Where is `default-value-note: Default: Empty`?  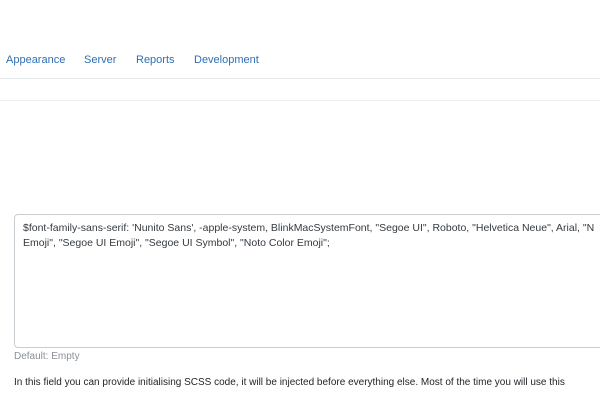
default-value-note: Default: Empty is located at coordinates (47, 356).